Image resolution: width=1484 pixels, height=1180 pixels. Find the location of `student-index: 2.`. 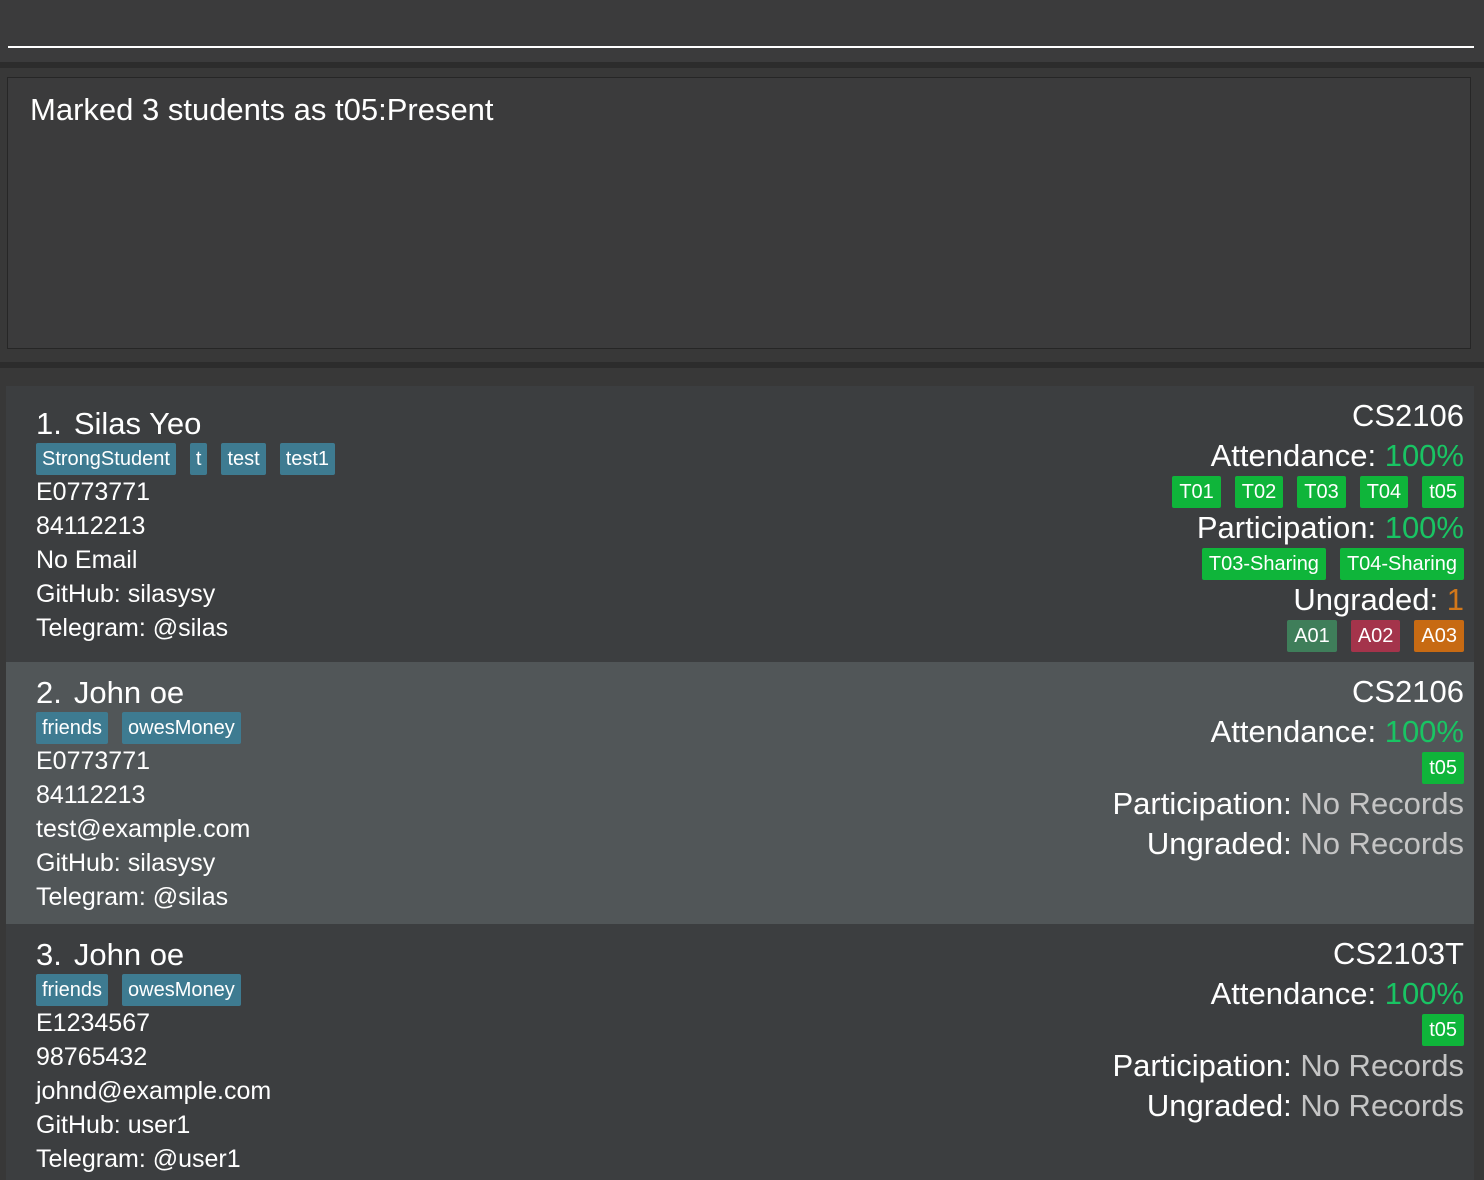

student-index: 2. is located at coordinates (49, 692).